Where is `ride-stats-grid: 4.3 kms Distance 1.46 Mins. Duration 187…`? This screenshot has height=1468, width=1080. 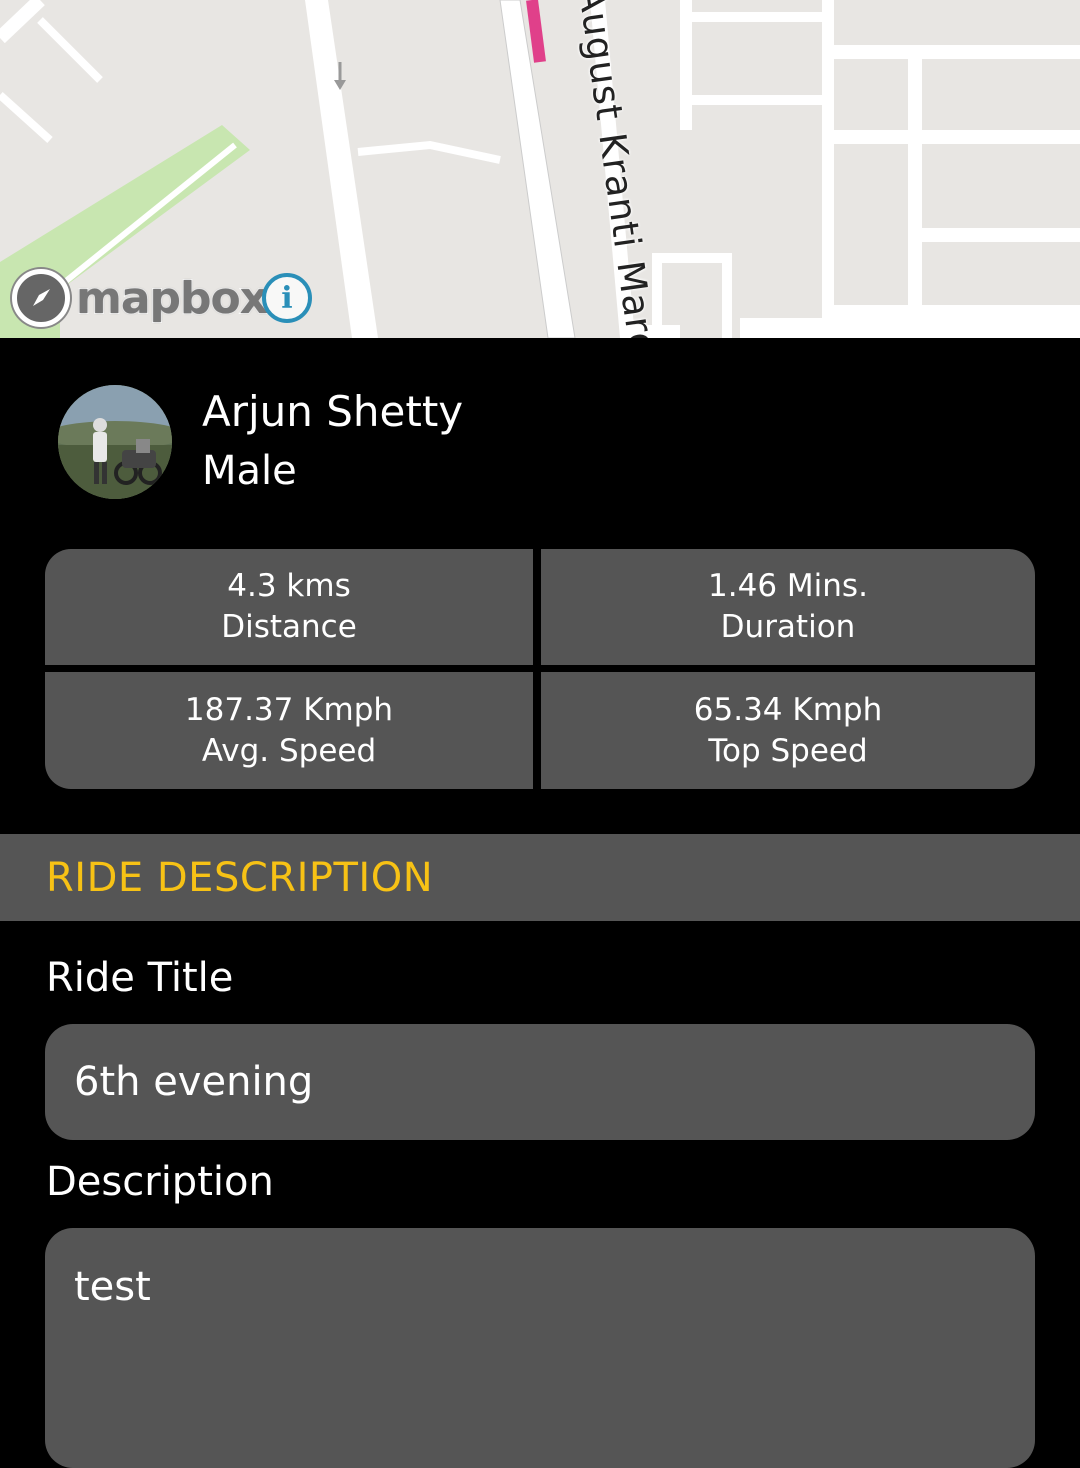 ride-stats-grid: 4.3 kms Distance 1.46 Mins. Duration 187… is located at coordinates (540, 669).